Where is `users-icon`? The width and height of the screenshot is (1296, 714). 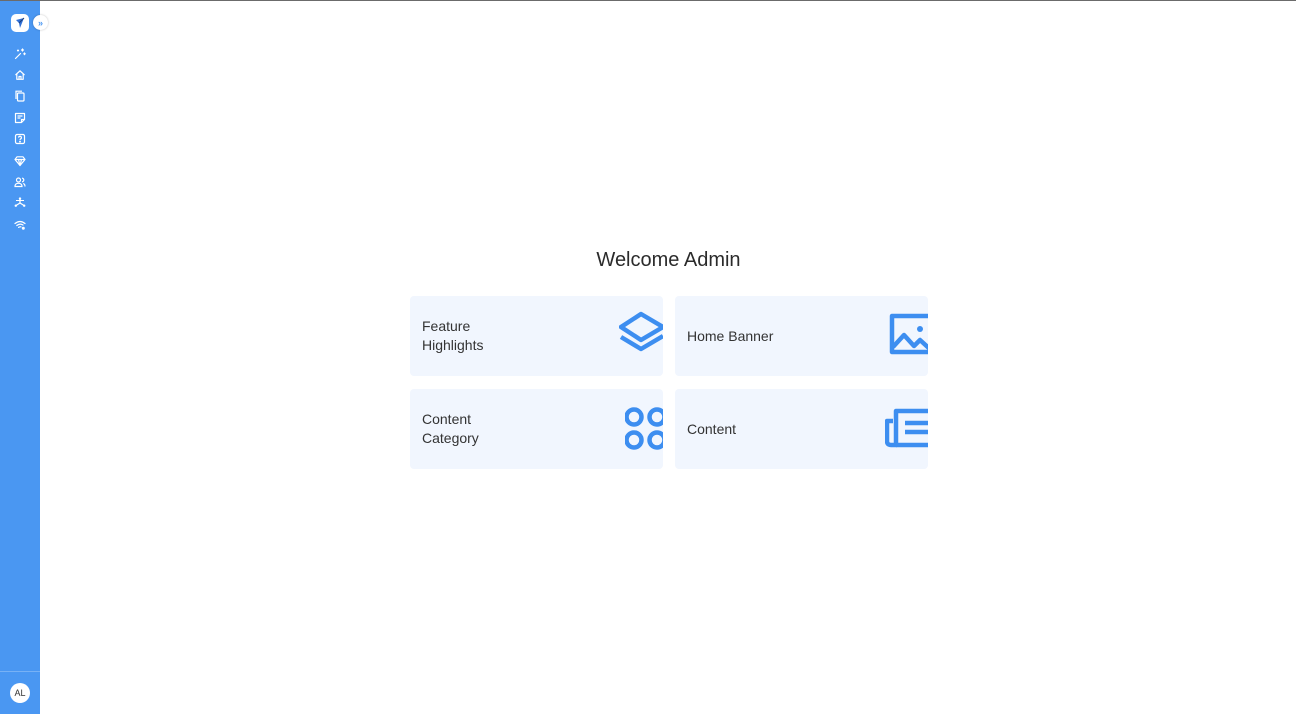
users-icon is located at coordinates (20, 182).